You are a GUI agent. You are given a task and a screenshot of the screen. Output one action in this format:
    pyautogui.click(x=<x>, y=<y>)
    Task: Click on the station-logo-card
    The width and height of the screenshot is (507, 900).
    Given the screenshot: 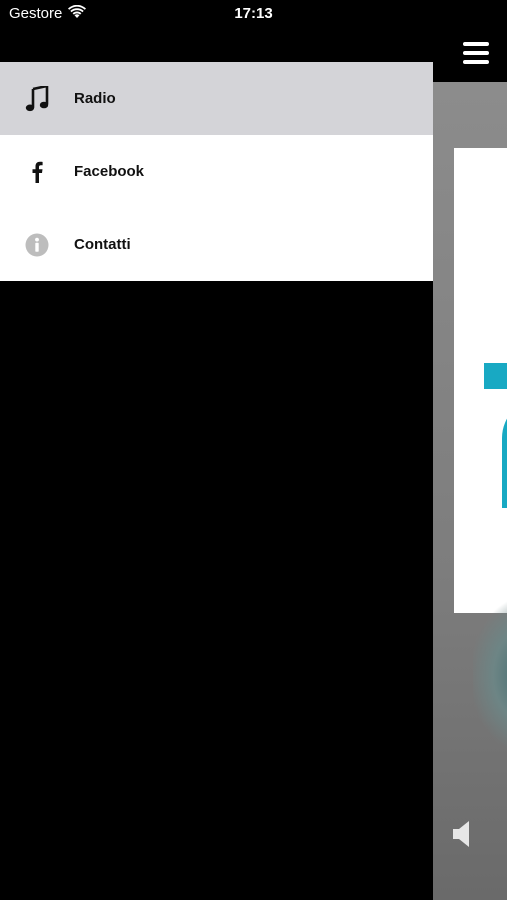 What is the action you would take?
    pyautogui.click(x=480, y=380)
    